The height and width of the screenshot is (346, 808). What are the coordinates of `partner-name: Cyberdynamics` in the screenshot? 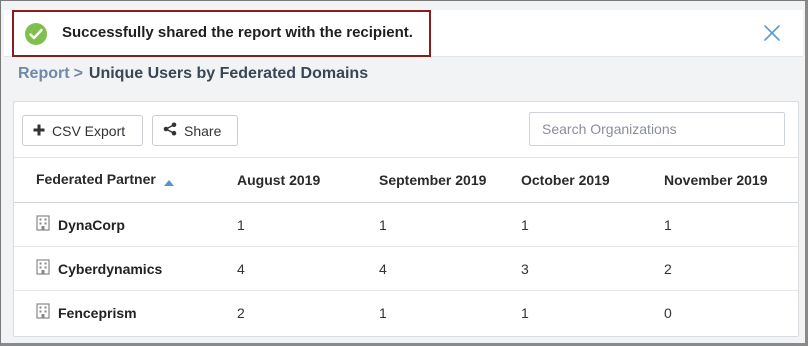 It's located at (110, 268).